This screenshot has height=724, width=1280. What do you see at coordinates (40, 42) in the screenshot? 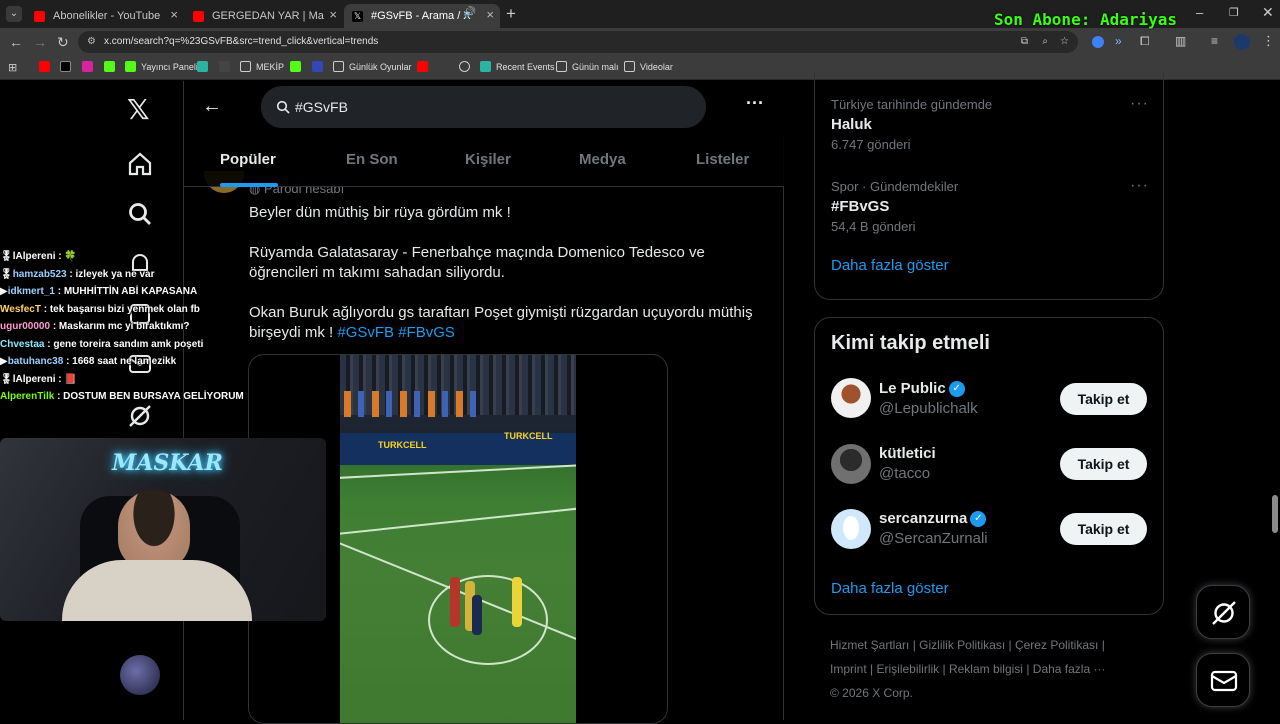
I see `forward-icon: →` at bounding box center [40, 42].